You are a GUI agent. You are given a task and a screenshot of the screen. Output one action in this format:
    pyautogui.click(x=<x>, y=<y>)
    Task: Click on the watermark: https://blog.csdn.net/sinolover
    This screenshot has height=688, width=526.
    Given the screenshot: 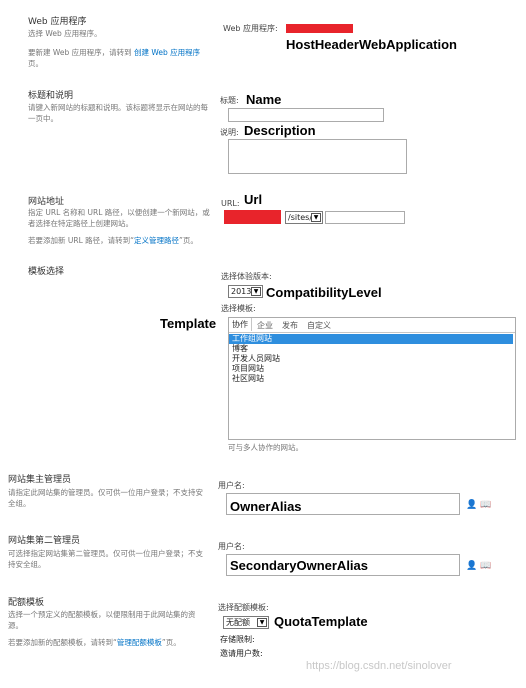 What is the action you would take?
    pyautogui.click(x=379, y=666)
    